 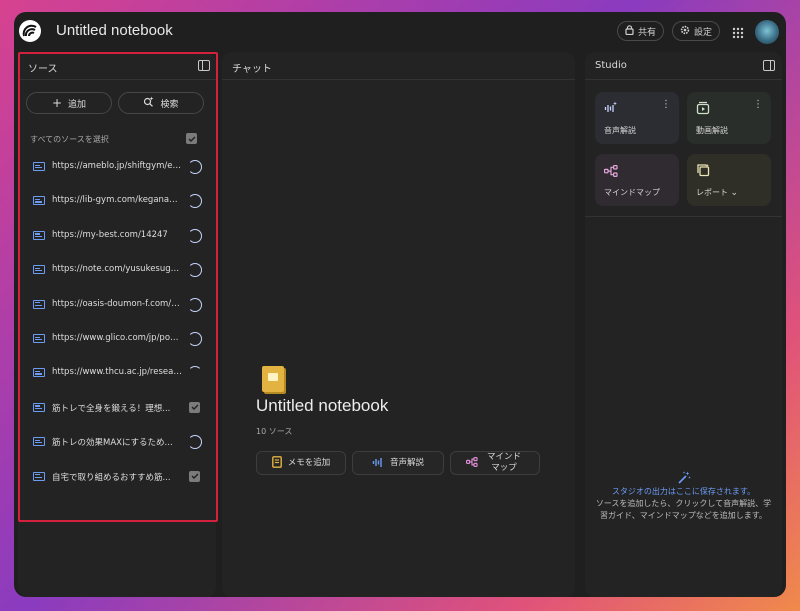 I want to click on user-avatar, so click(x=767, y=32).